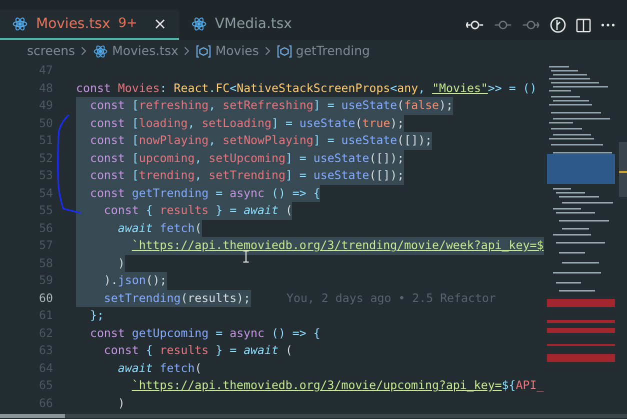 The height and width of the screenshot is (419, 627). What do you see at coordinates (145, 51) in the screenshot?
I see `breadcrumb-item: Movies.tsx` at bounding box center [145, 51].